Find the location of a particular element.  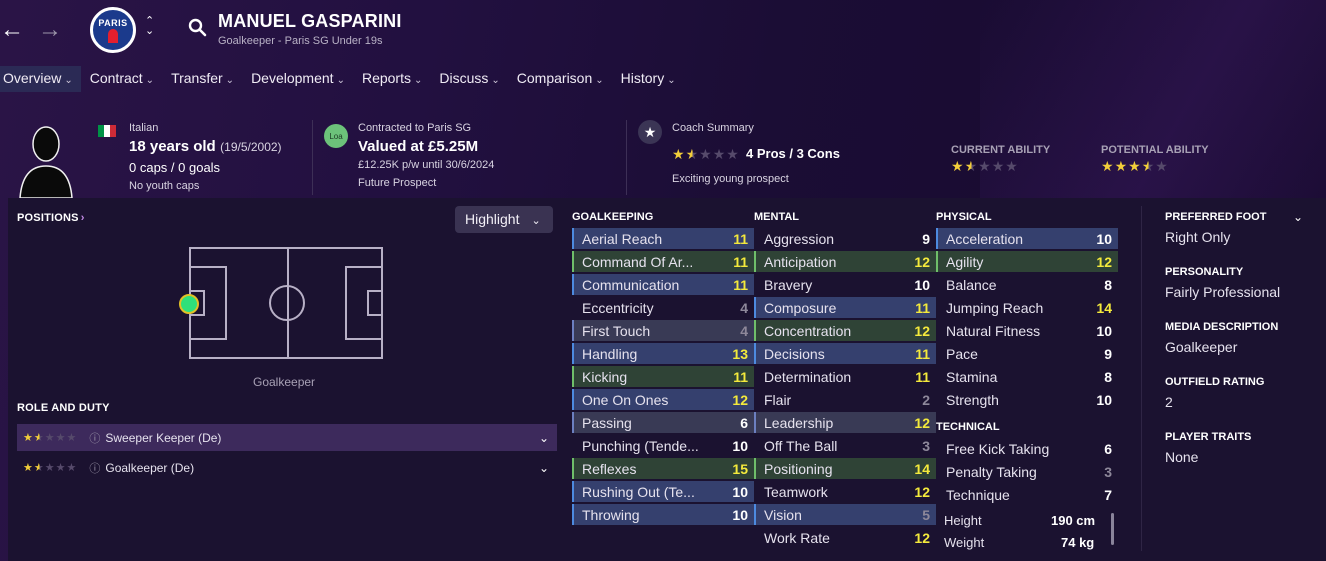

height-label: Height is located at coordinates (963, 520).